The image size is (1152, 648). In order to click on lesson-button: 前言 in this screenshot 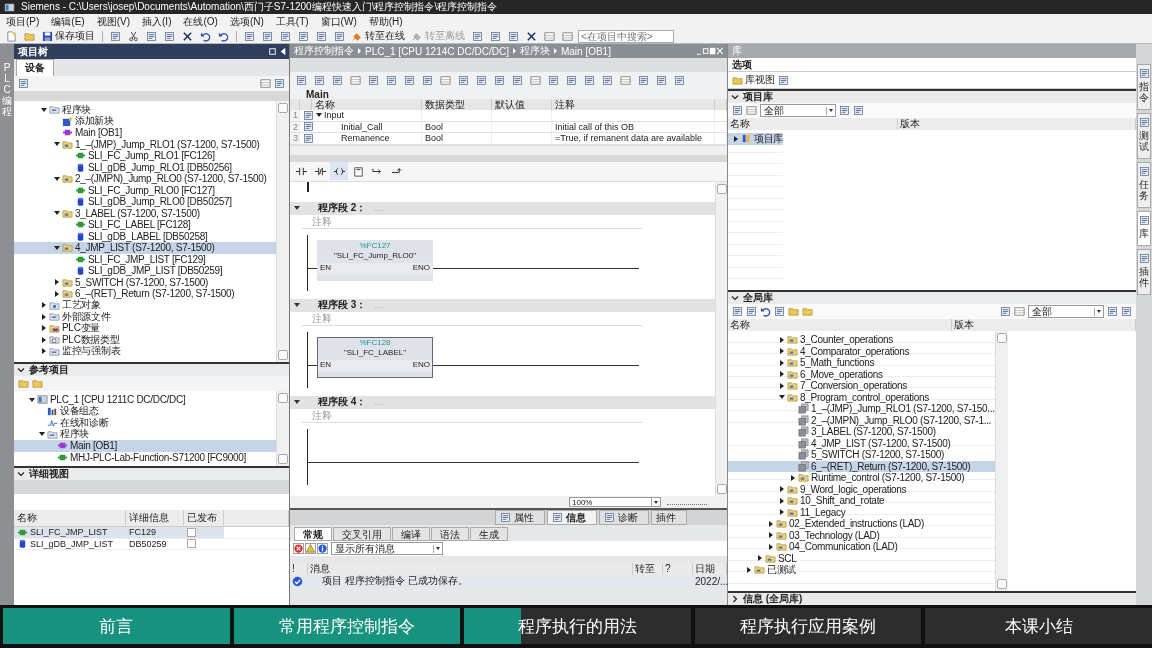, I will do `click(116, 626)`.